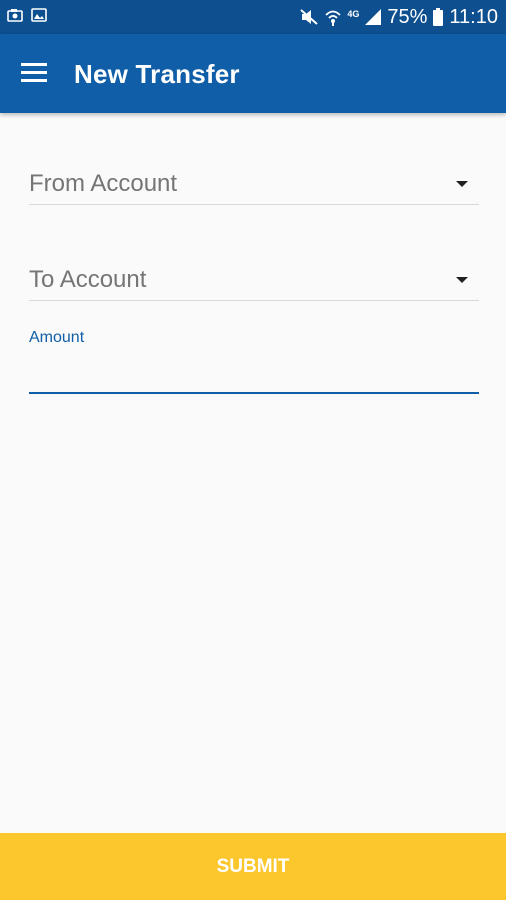 This screenshot has width=506, height=900. Describe the element at coordinates (253, 17) in the screenshot. I see `status-bar: 4G 75% 11:10` at that location.